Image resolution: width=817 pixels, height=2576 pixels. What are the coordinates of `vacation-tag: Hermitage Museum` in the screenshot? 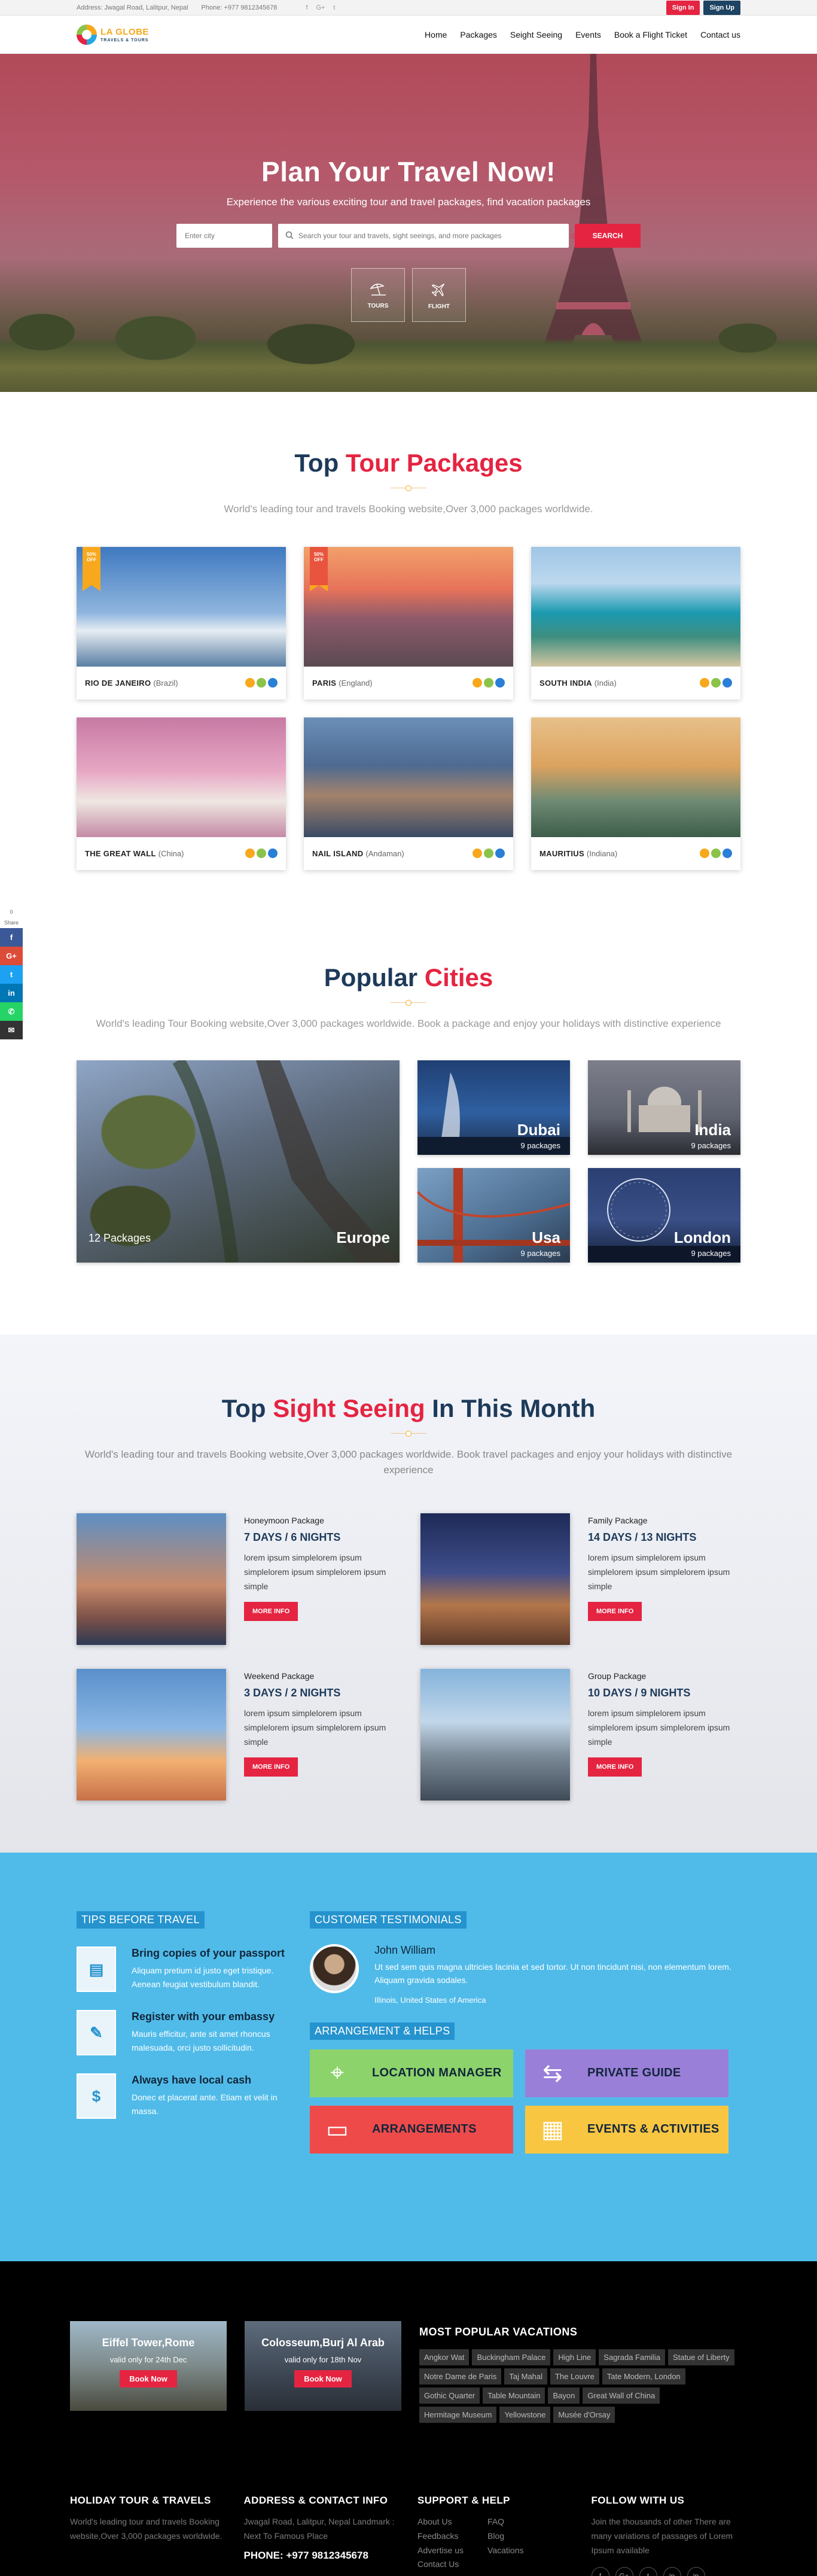 It's located at (458, 2415).